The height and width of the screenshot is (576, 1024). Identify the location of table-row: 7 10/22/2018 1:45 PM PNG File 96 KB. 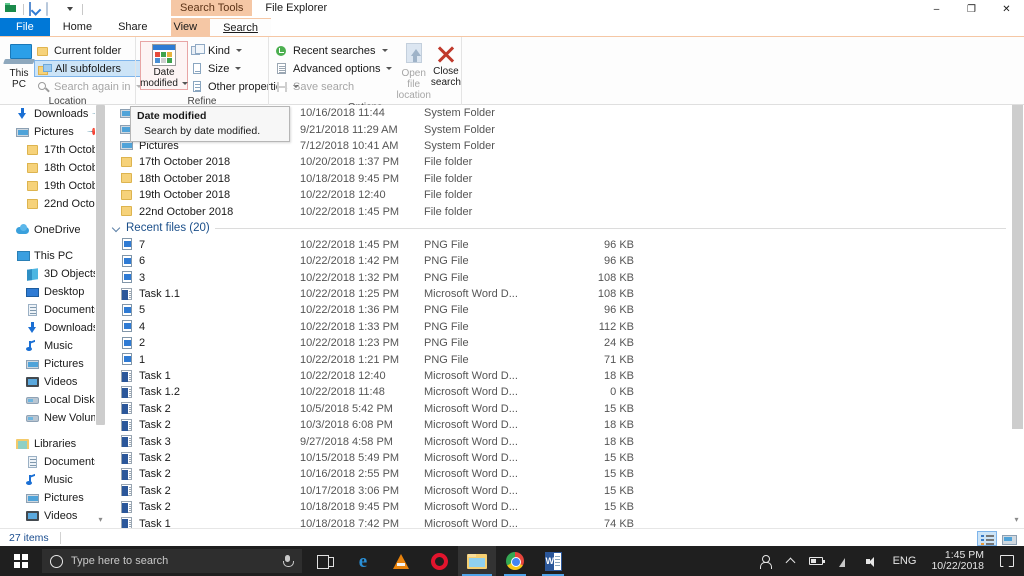
(565, 245).